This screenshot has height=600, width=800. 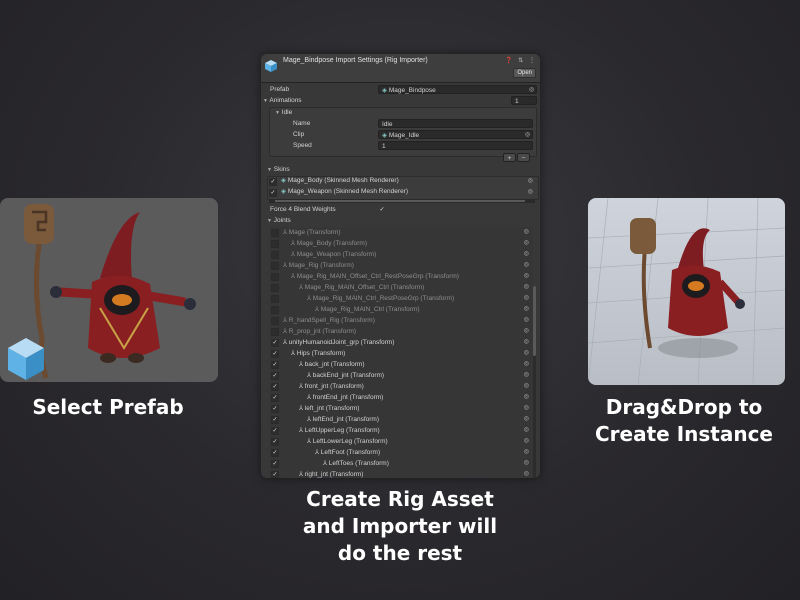 I want to click on skins-scrollbar, so click(x=402, y=201).